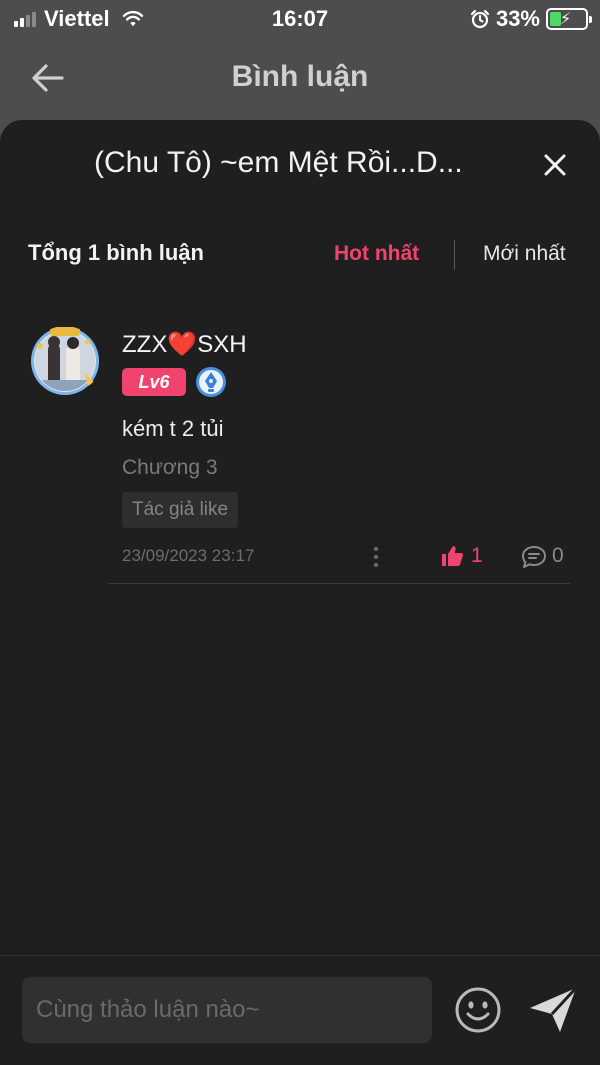 The width and height of the screenshot is (600, 1065). Describe the element at coordinates (376, 557) in the screenshot. I see `more-options-icon` at that location.